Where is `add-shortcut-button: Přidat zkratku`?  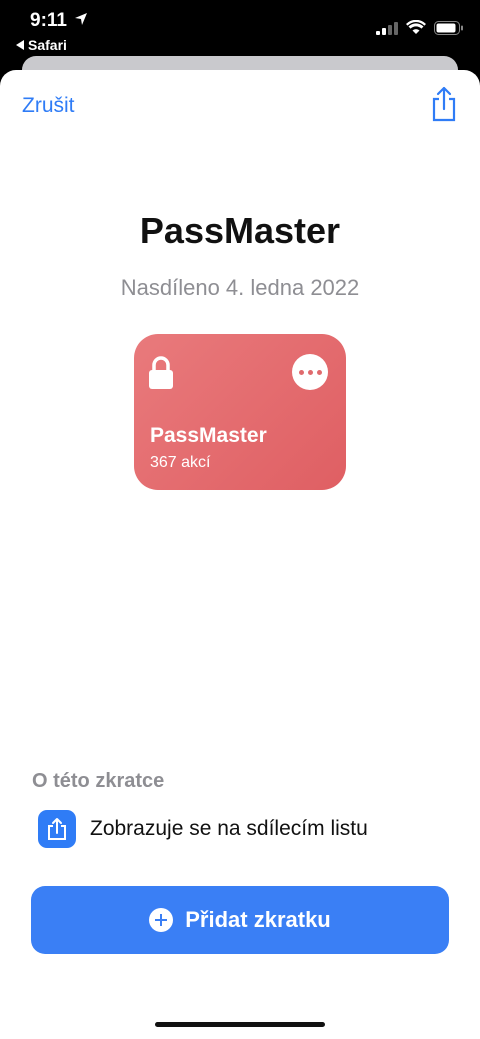 add-shortcut-button: Přidat zkratku is located at coordinates (240, 920).